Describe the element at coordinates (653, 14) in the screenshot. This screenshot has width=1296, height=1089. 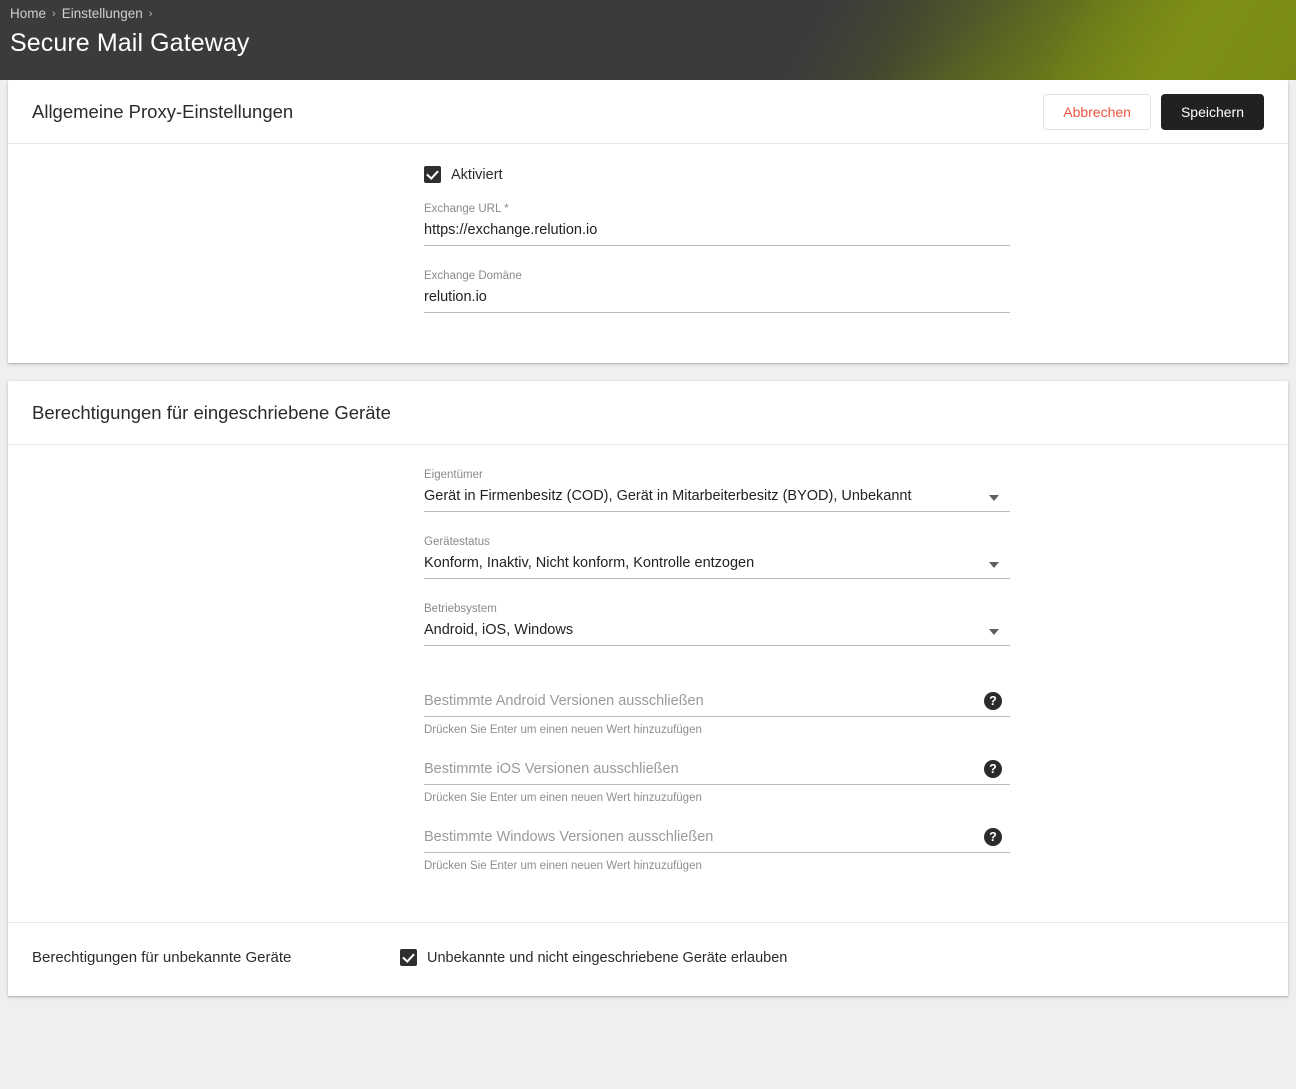
I see `breadcrumb: Home › Einstellungen ›` at that location.